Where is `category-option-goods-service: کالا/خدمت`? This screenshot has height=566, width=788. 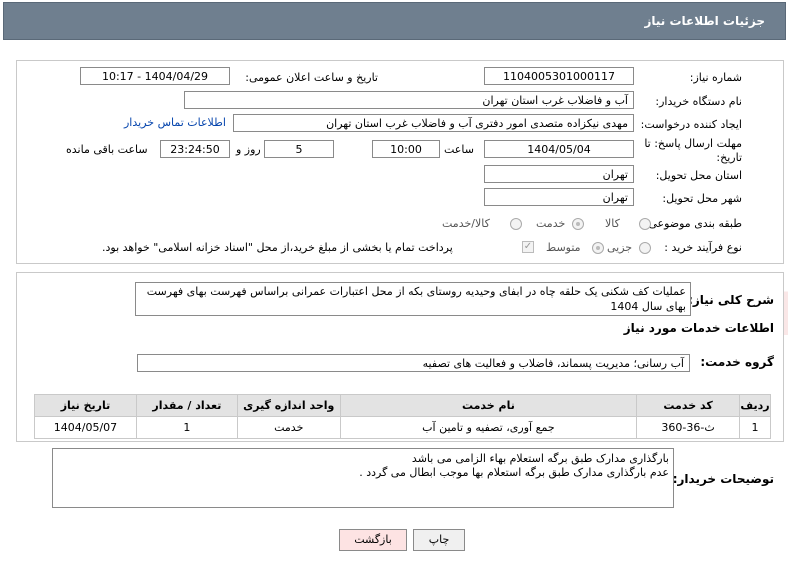 category-option-goods-service: کالا/خدمت is located at coordinates (466, 223).